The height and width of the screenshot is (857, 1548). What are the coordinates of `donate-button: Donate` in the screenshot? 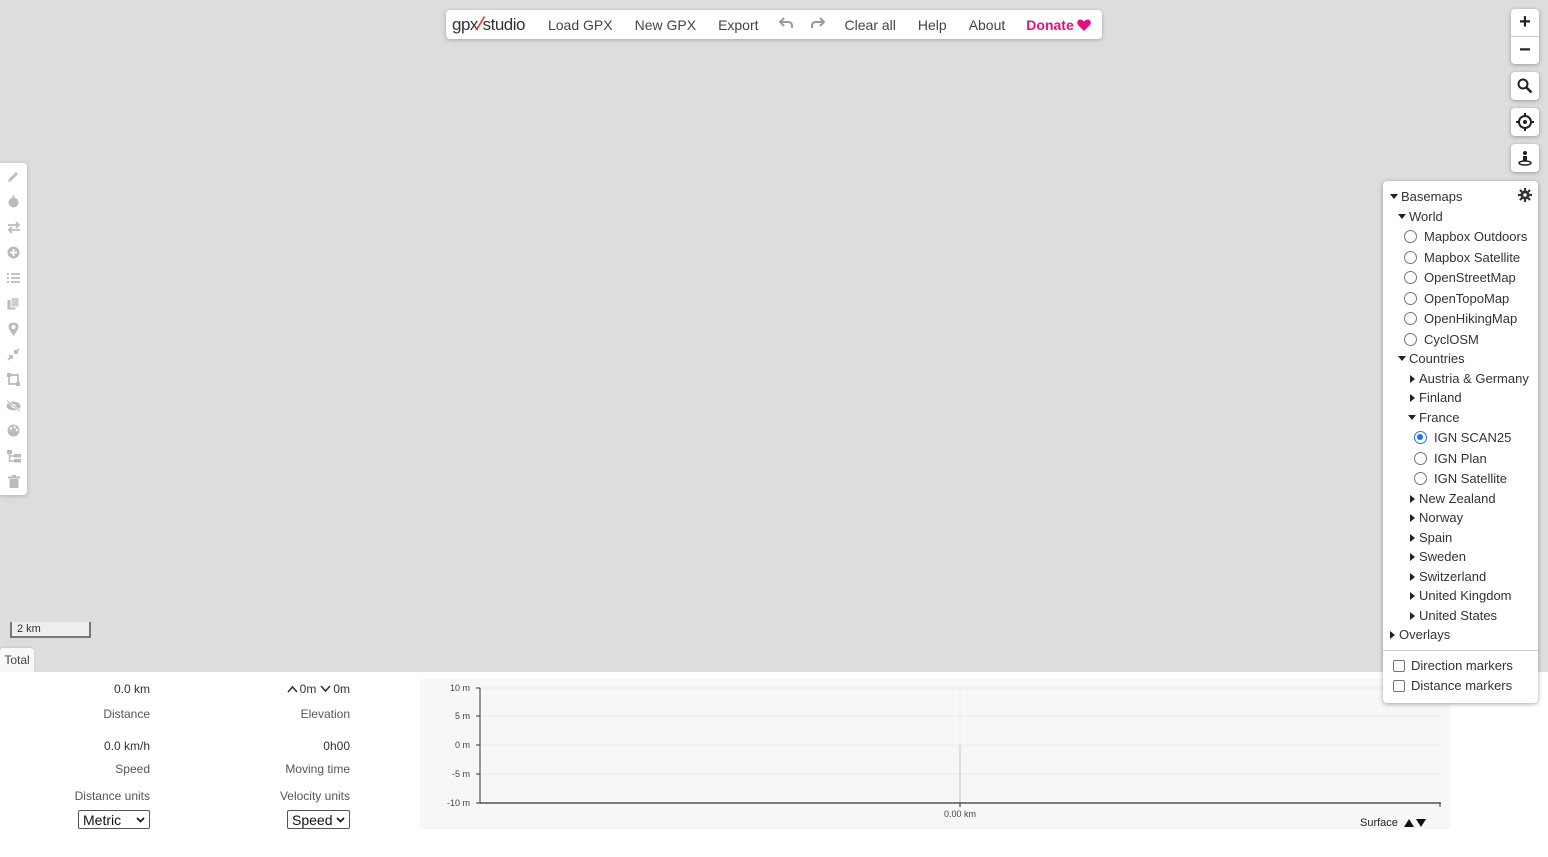 It's located at (1058, 24).